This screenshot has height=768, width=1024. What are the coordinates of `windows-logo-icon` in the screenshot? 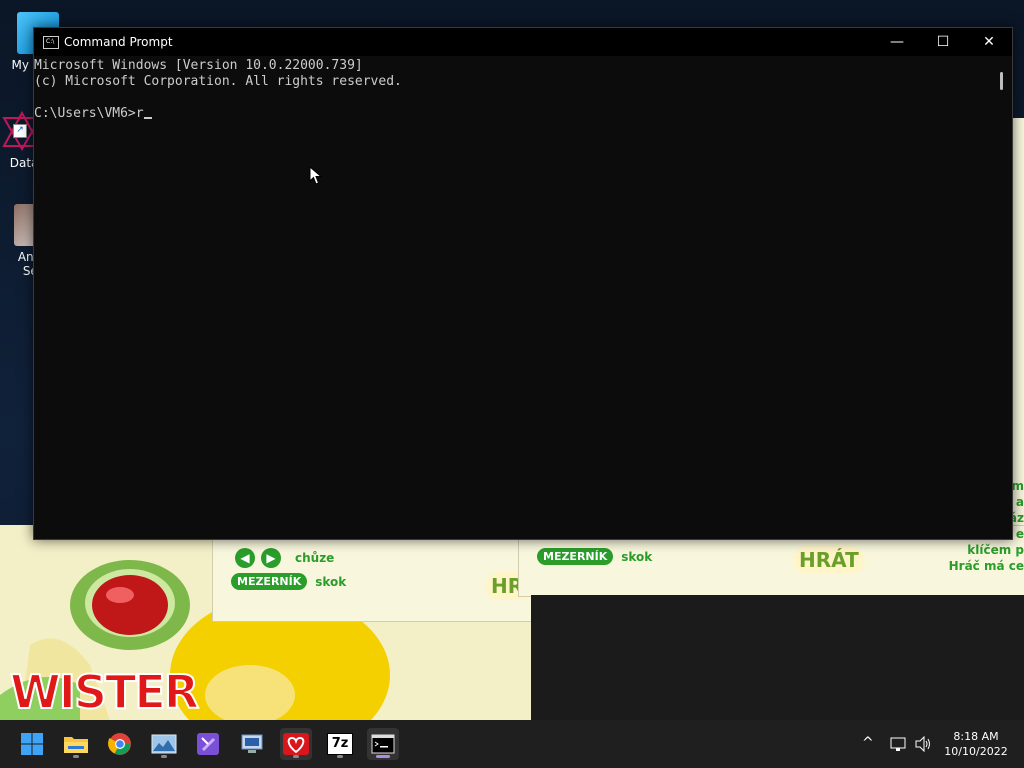 It's located at (32, 744).